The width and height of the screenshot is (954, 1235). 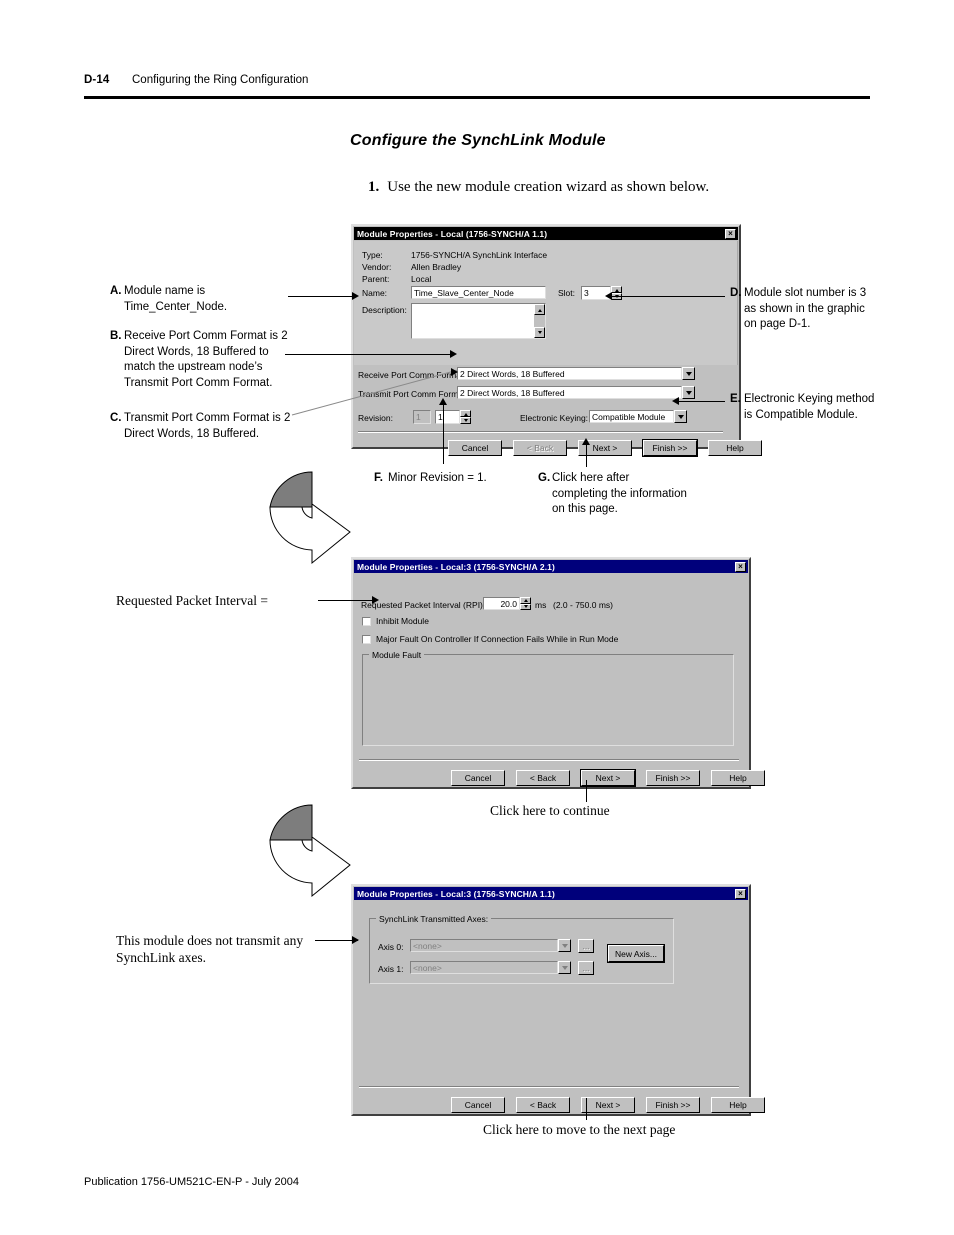 What do you see at coordinates (631, 416) in the screenshot?
I see `keying-value: Compatible Module` at bounding box center [631, 416].